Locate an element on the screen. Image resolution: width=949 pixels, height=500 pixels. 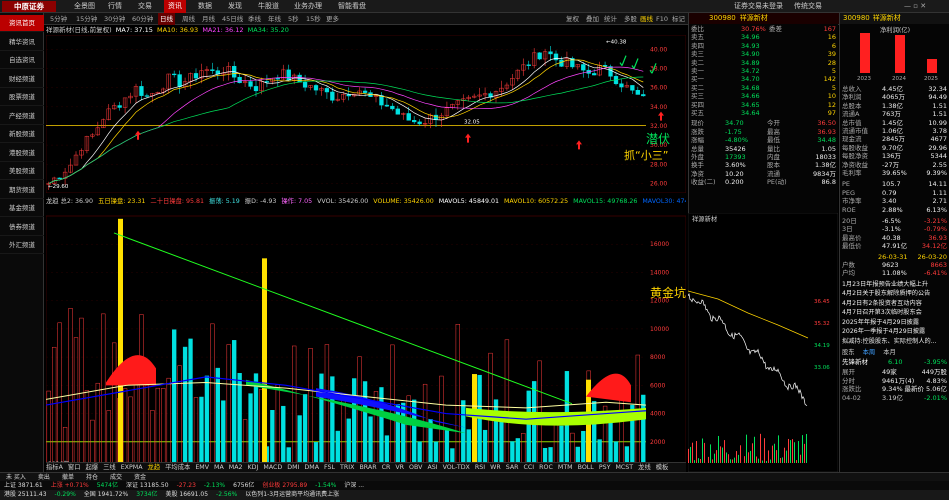
indicator-tab-28: BOLL is located at coordinates (586, 467).